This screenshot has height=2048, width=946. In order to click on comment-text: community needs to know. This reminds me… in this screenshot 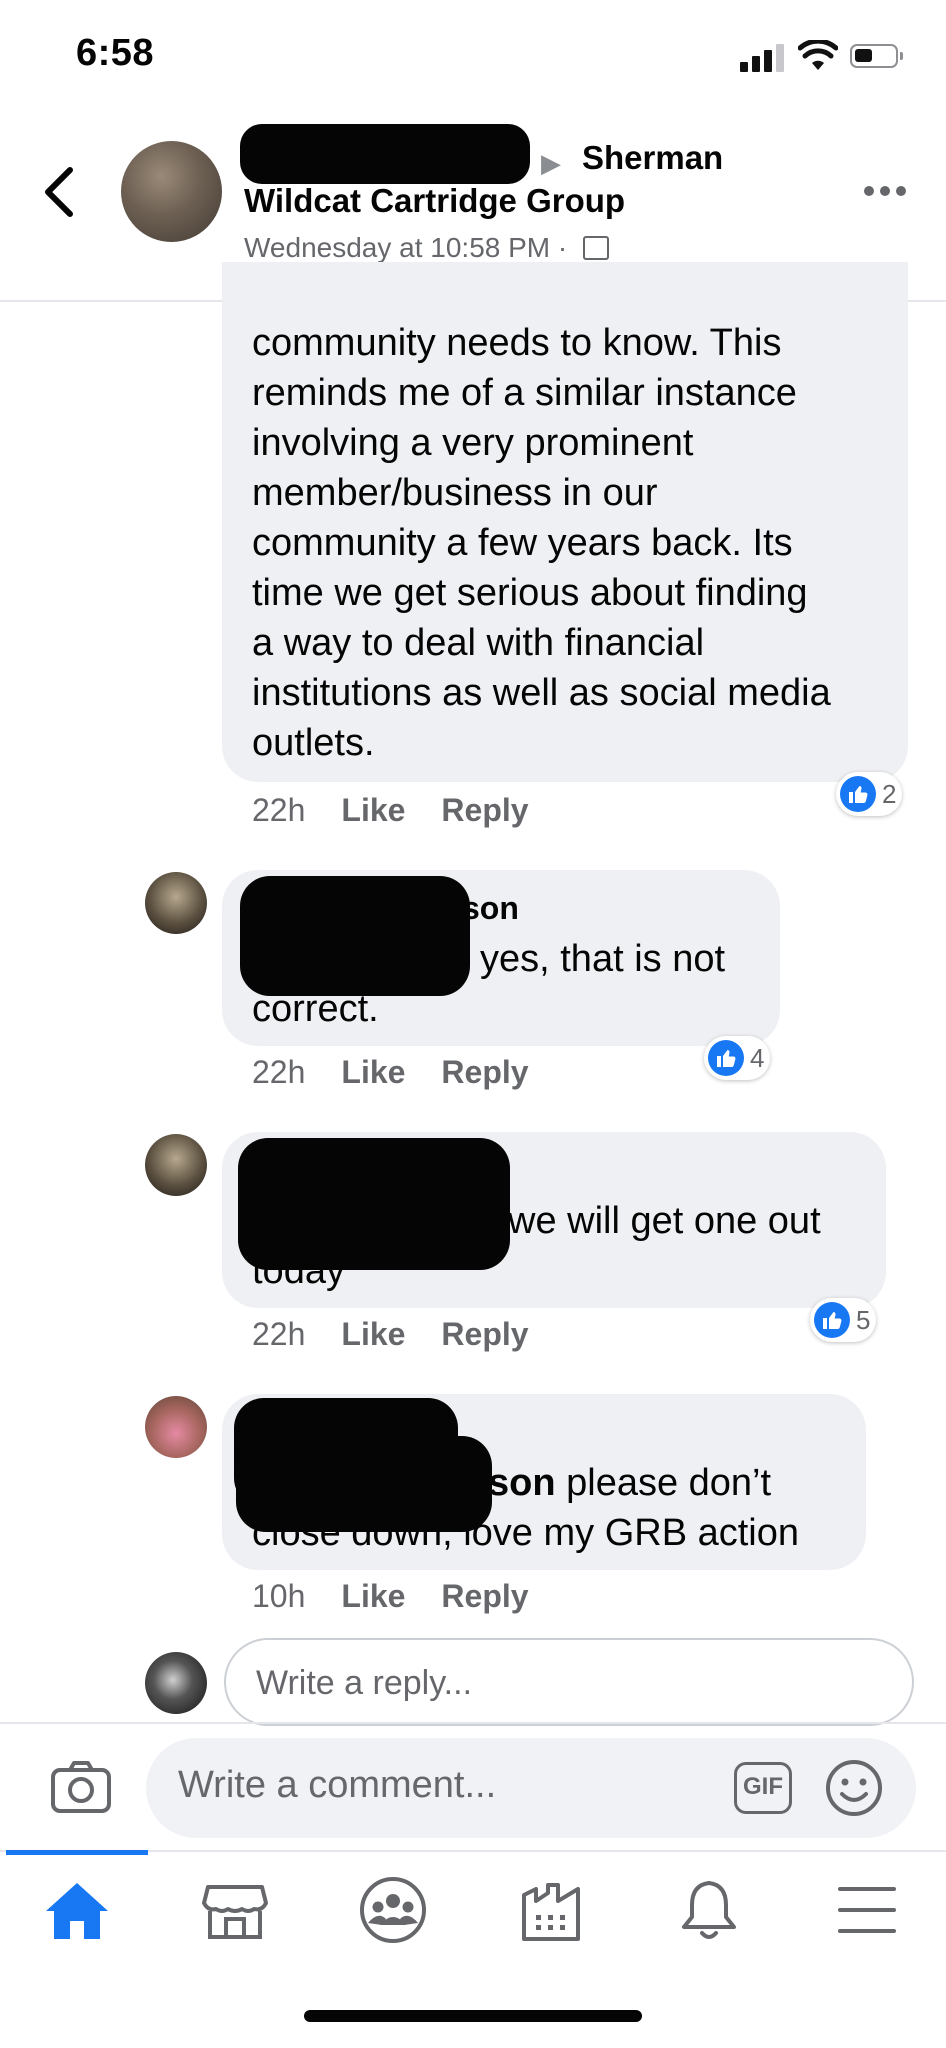, I will do `click(572, 543)`.